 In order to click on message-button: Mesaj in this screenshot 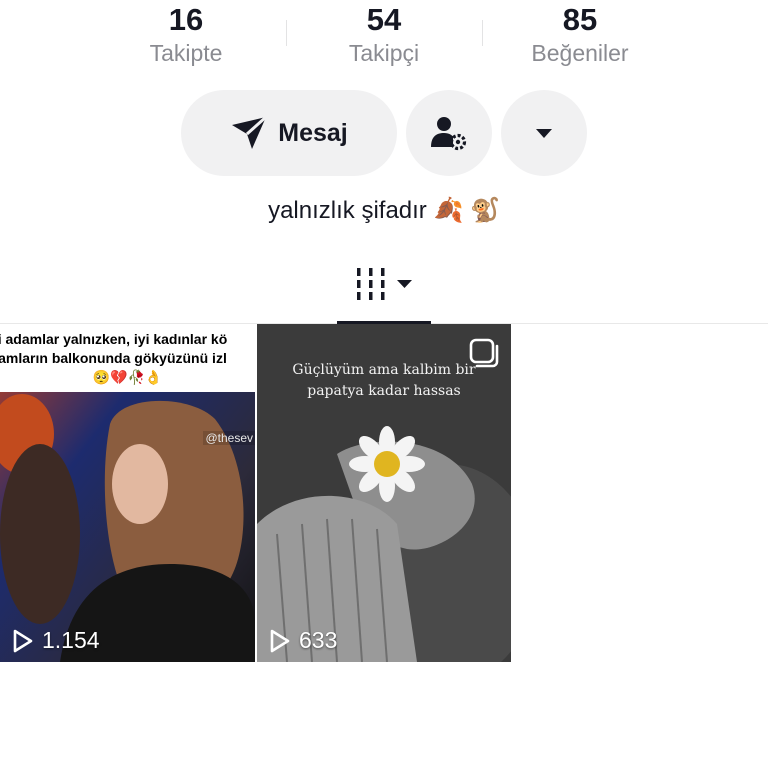, I will do `click(289, 133)`.